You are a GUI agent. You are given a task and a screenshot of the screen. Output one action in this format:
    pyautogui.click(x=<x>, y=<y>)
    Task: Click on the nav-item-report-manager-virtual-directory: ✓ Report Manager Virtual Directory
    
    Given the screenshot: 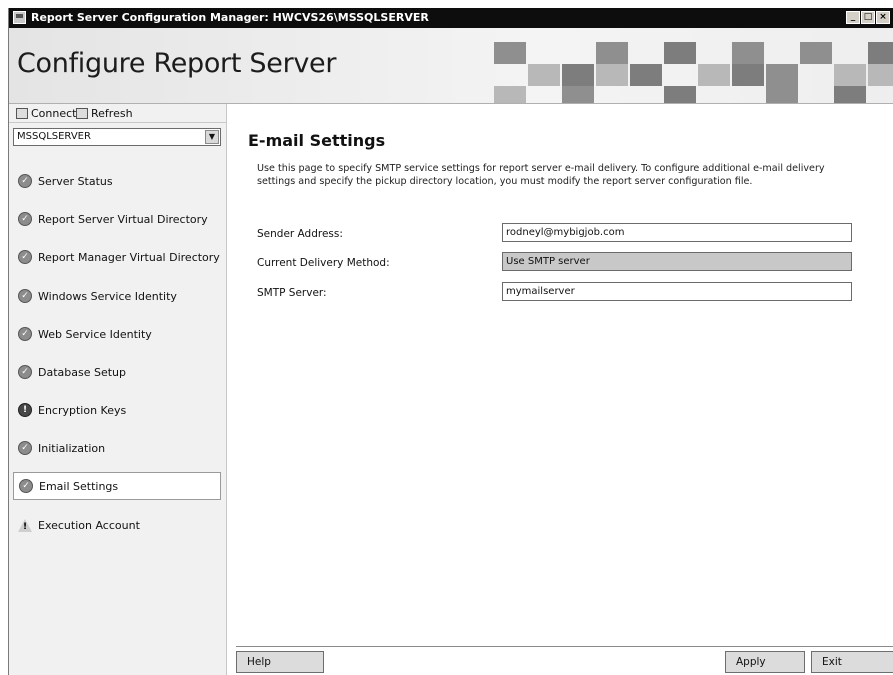 What is the action you would take?
    pyautogui.click(x=117, y=257)
    